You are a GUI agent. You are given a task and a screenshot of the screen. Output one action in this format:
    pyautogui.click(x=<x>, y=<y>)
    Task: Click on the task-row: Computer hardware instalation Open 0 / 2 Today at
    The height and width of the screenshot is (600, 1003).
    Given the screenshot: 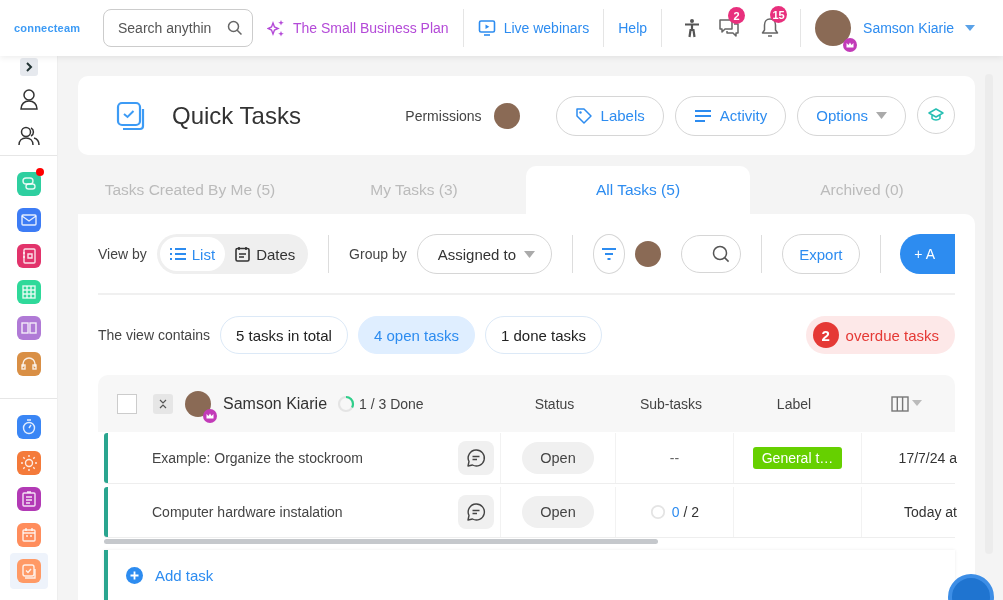 What is the action you would take?
    pyautogui.click(x=529, y=512)
    